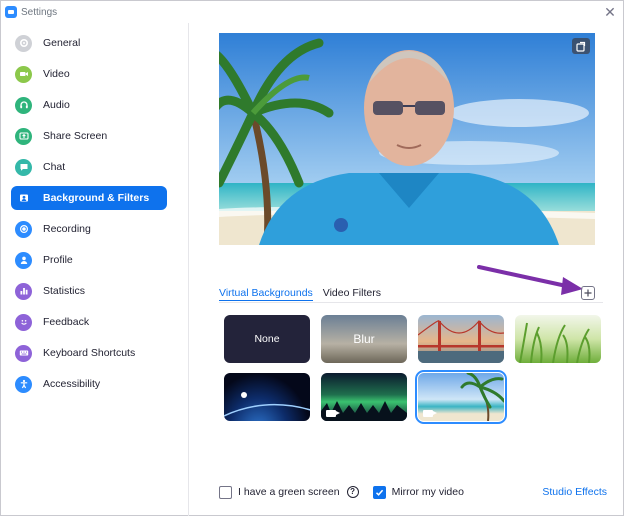 The image size is (624, 516). I want to click on sidebar-item-keyboard-shortcuts: Keyboard Shortcuts, so click(89, 353).